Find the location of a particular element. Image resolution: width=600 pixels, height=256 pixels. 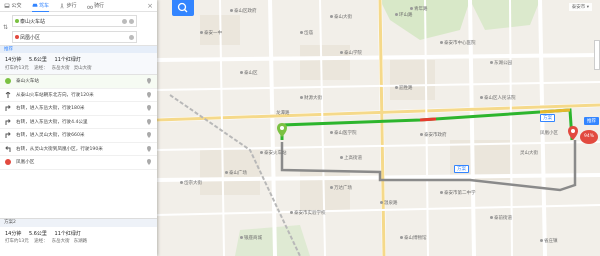

poi-label: 环山路 is located at coordinates (404, 15).